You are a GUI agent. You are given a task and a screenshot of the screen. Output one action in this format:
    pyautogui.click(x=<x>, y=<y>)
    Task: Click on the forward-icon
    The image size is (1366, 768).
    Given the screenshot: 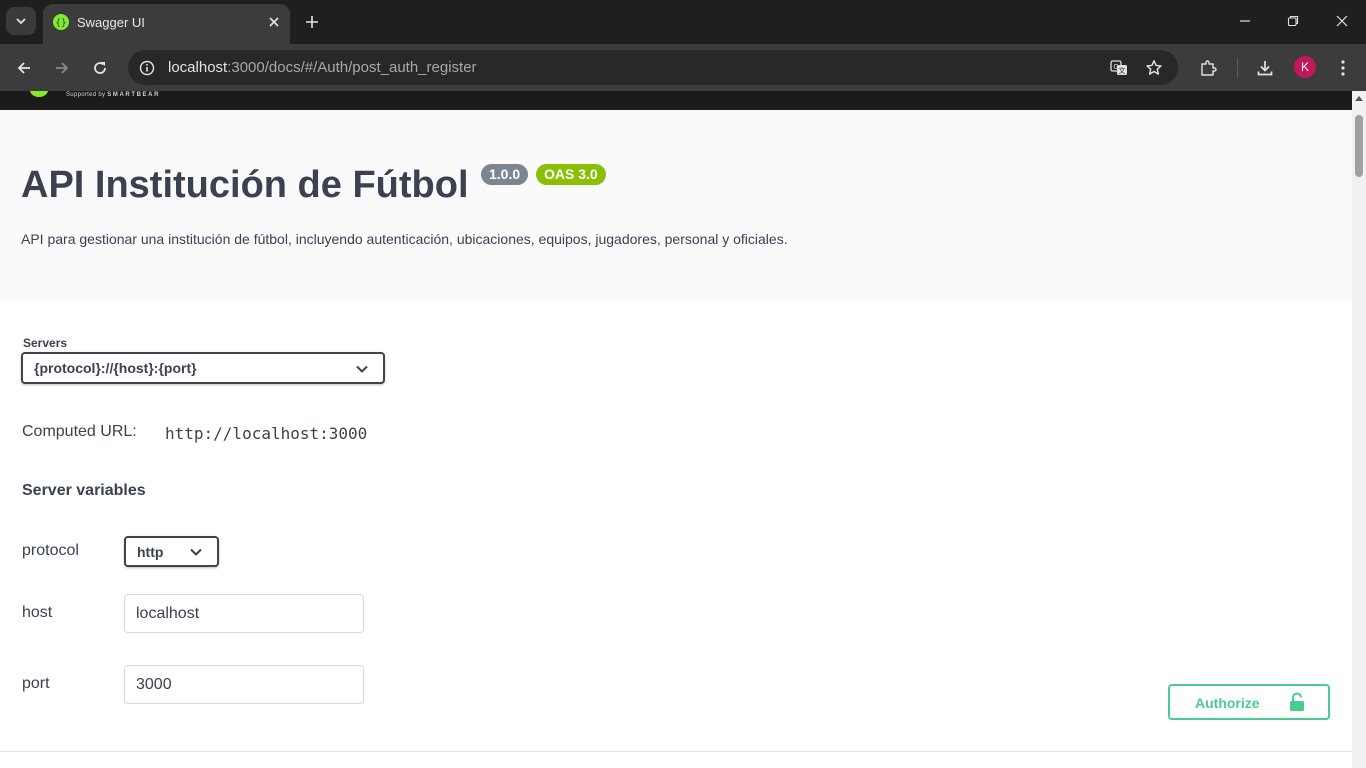 What is the action you would take?
    pyautogui.click(x=62, y=68)
    